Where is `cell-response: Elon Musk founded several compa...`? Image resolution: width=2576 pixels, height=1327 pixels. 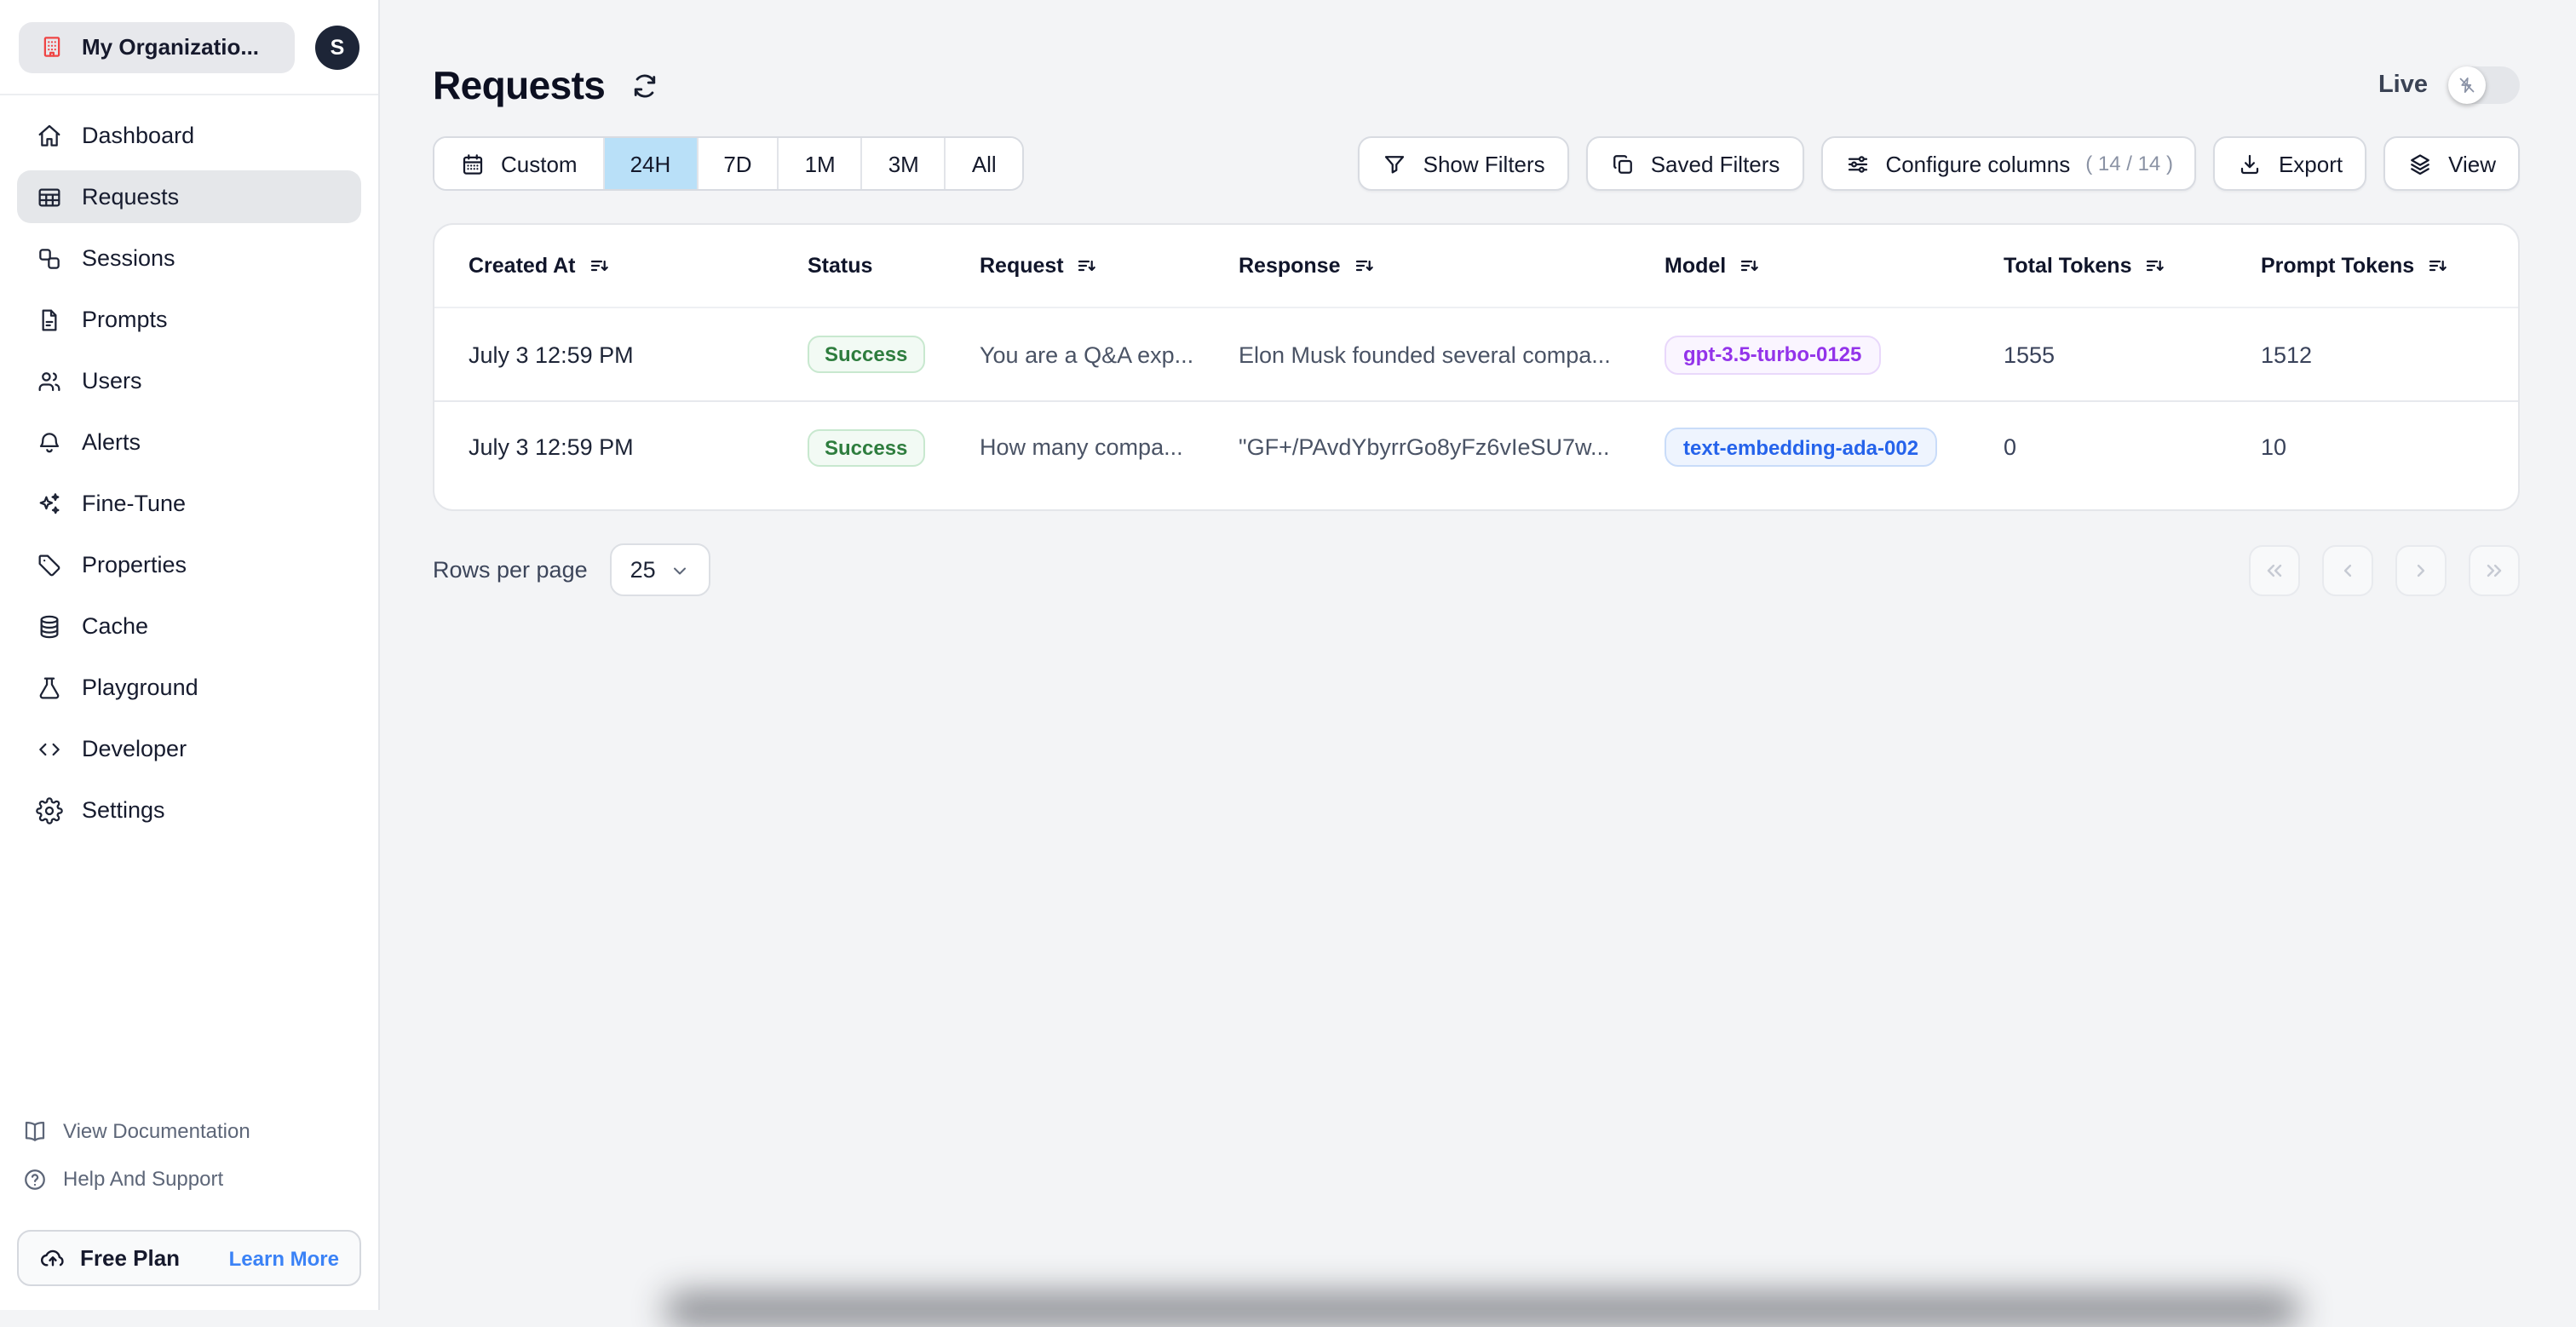 cell-response: Elon Musk founded several compa... is located at coordinates (1425, 354).